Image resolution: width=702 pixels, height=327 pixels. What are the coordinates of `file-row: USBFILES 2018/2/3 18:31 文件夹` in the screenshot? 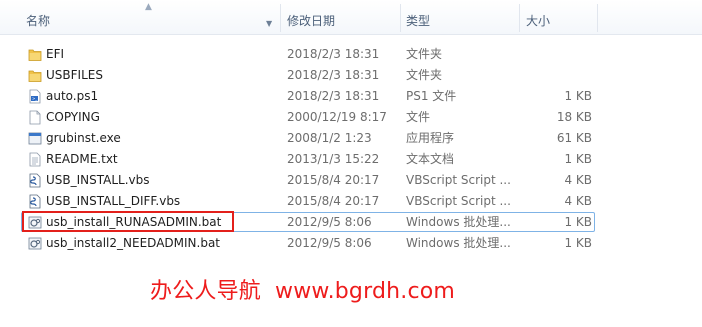 It's located at (351, 75).